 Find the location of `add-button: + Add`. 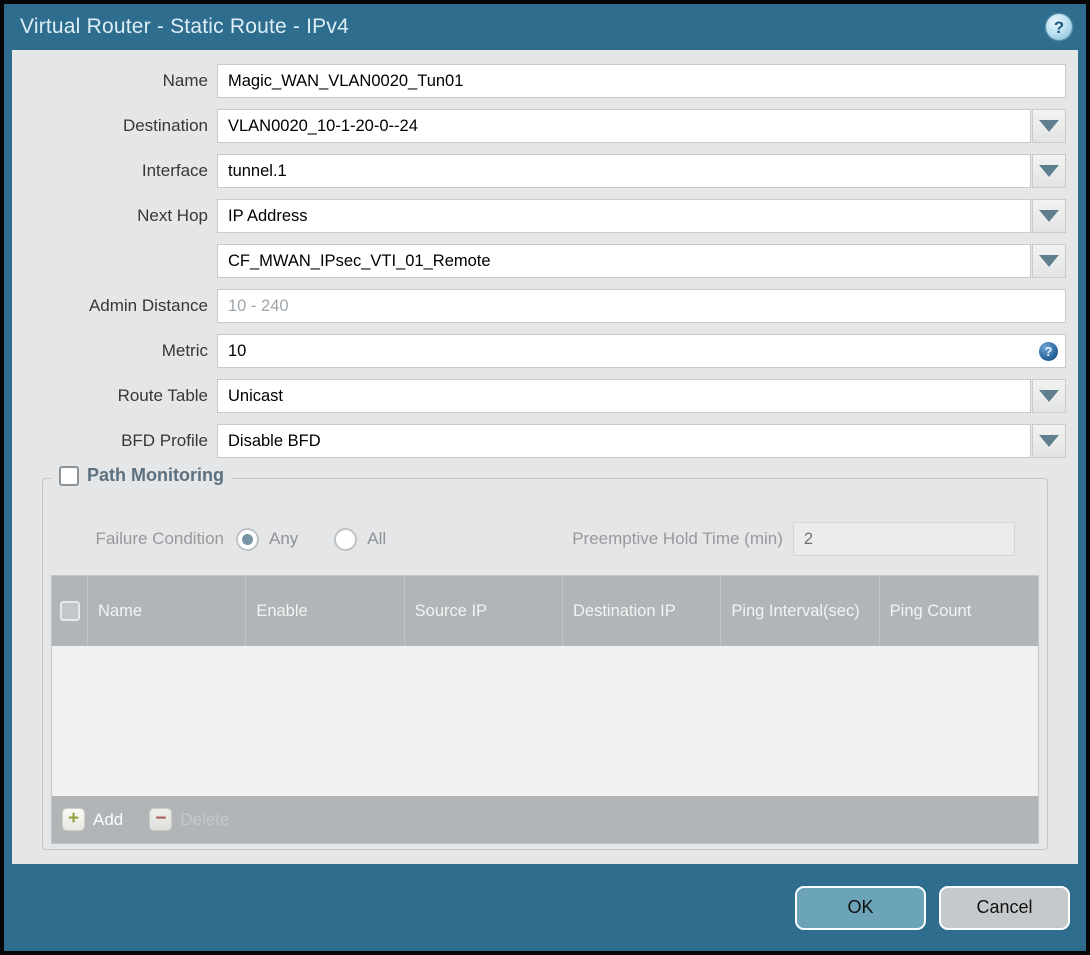

add-button: + Add is located at coordinates (92, 819).